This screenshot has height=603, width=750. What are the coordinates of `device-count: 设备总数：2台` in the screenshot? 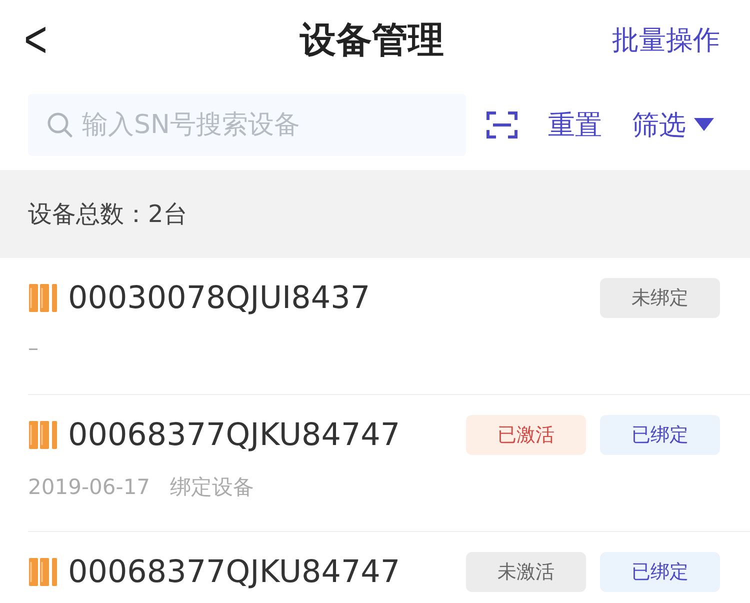 It's located at (108, 214).